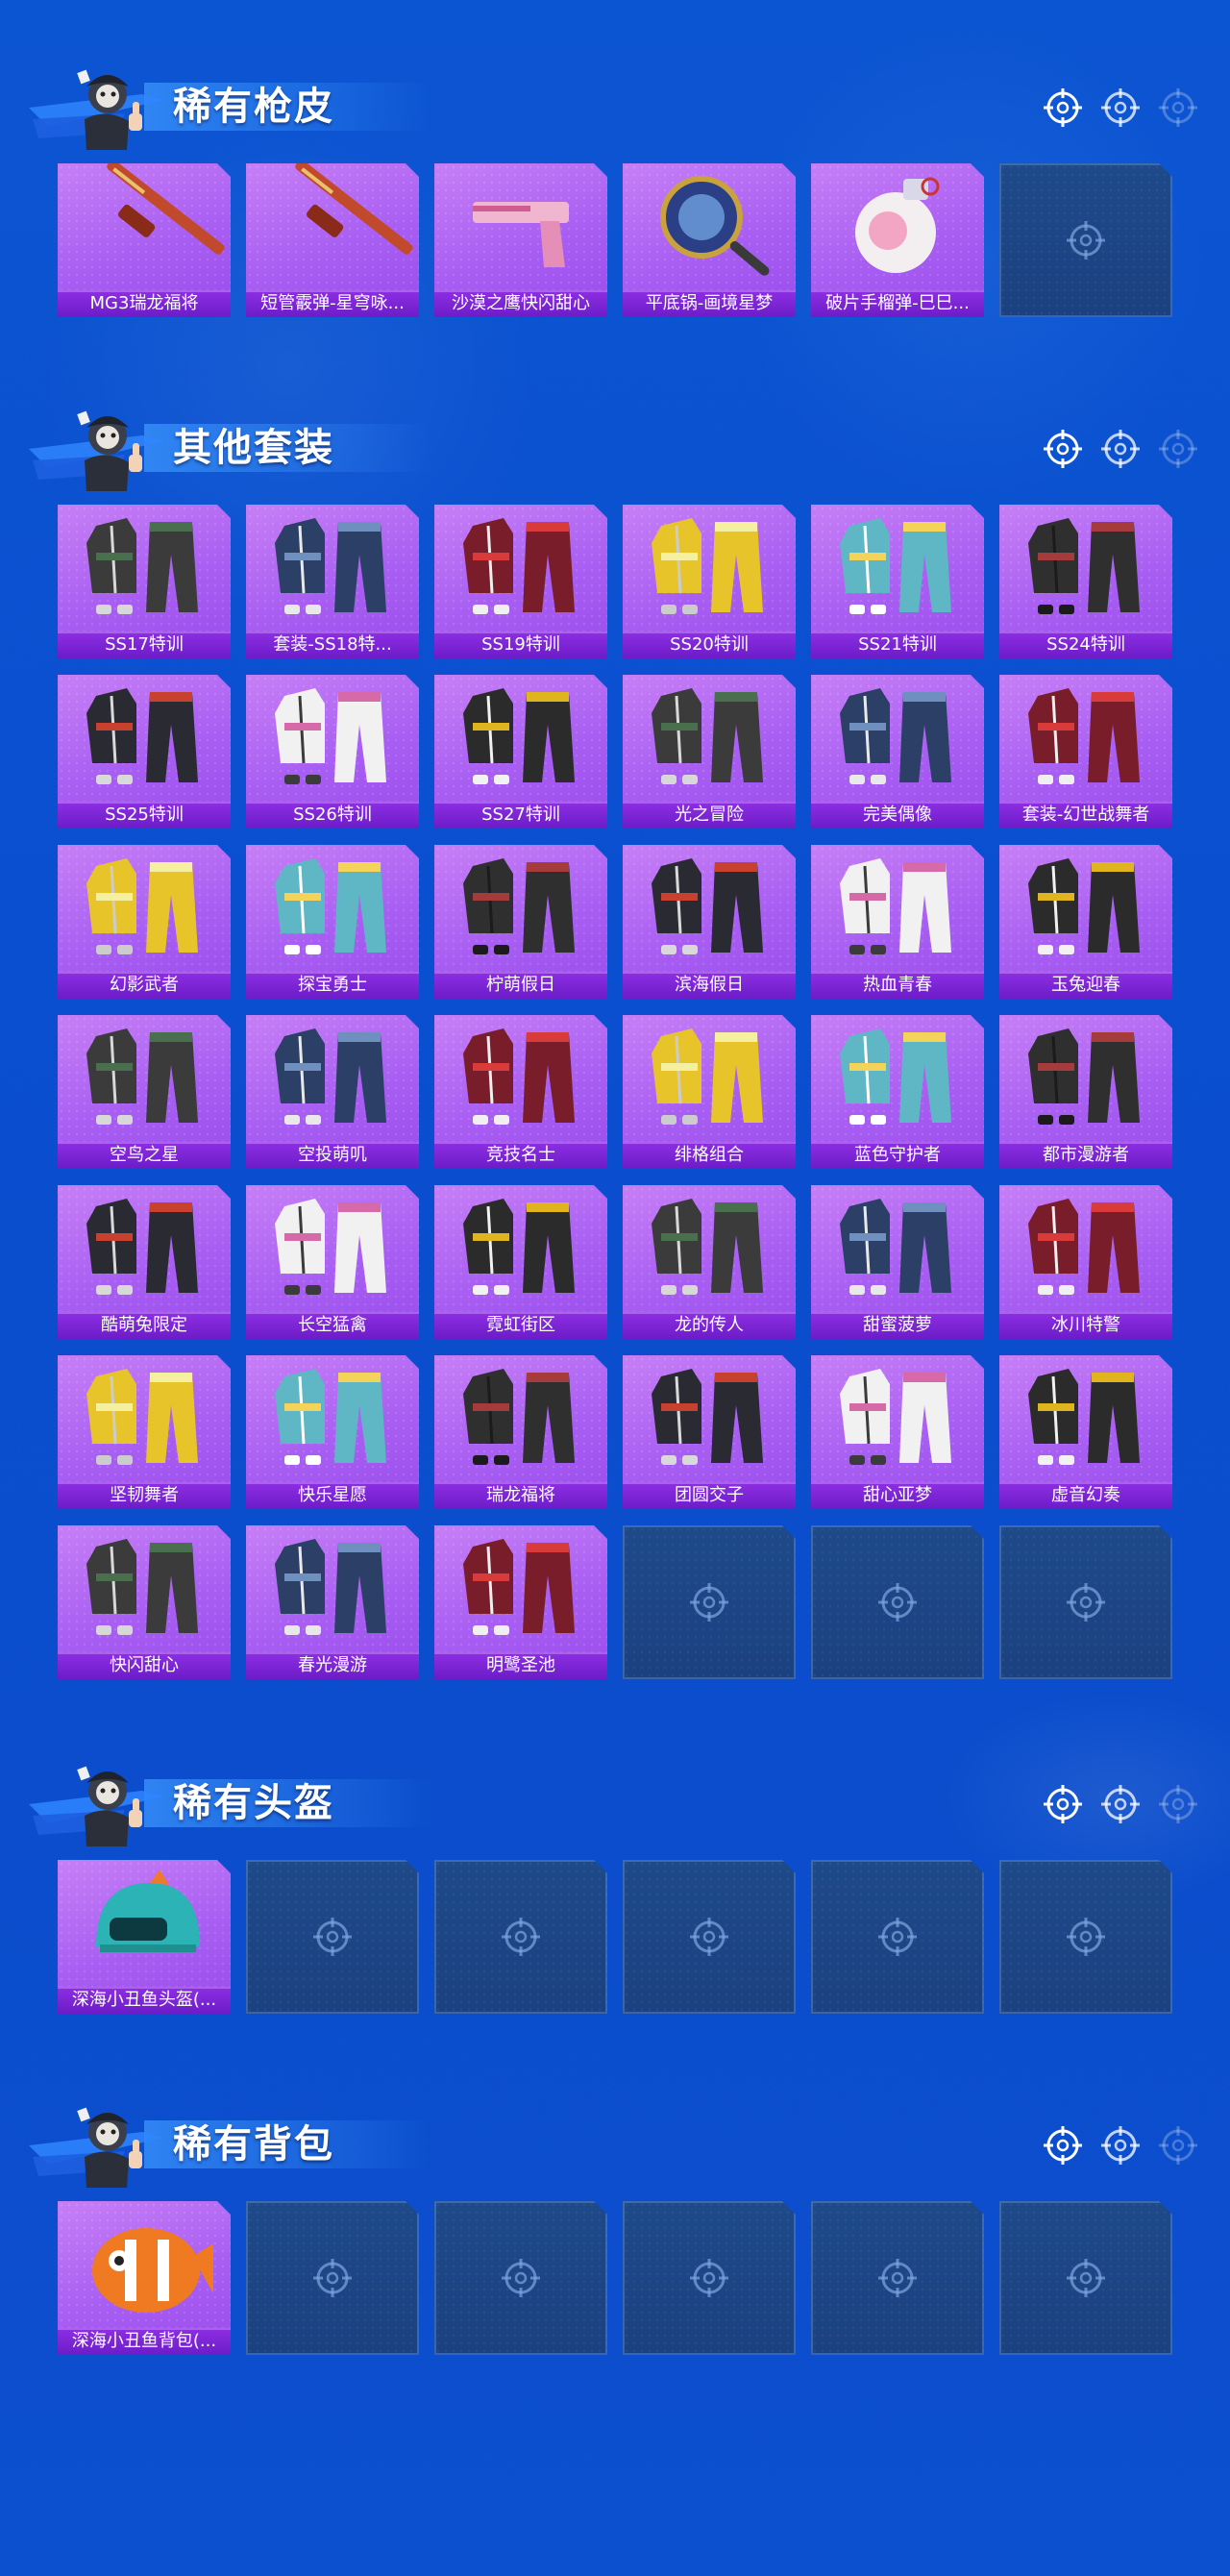 The image size is (1230, 2576). What do you see at coordinates (521, 1432) in the screenshot?
I see `item-card: 瑞龙福将` at bounding box center [521, 1432].